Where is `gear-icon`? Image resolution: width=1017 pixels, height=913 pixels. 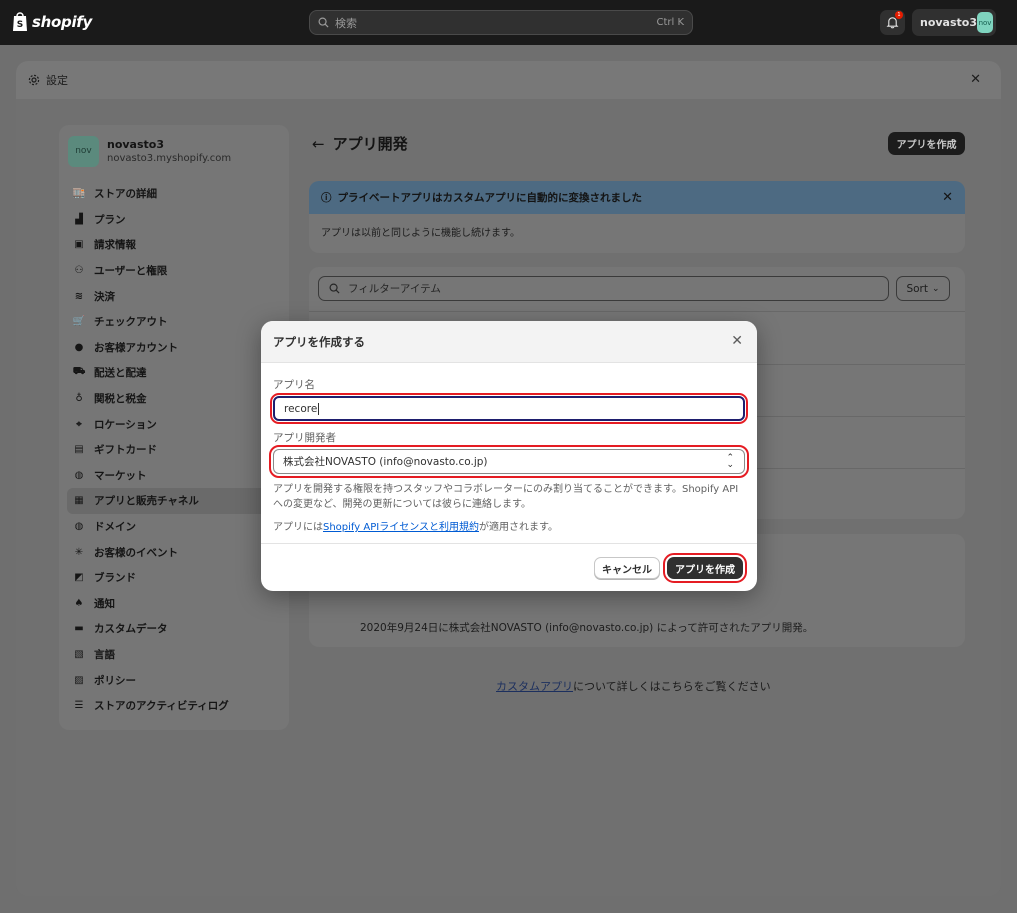
gear-icon is located at coordinates (34, 80).